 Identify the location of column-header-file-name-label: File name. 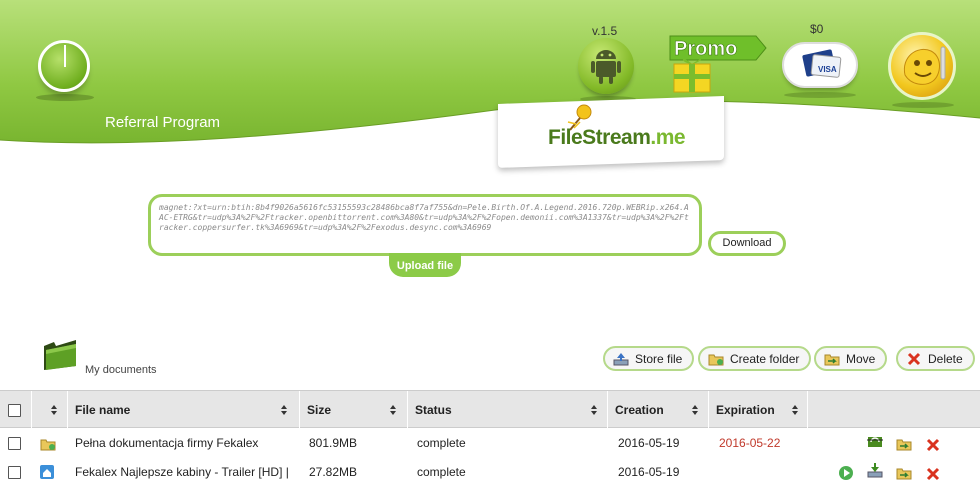
(103, 410).